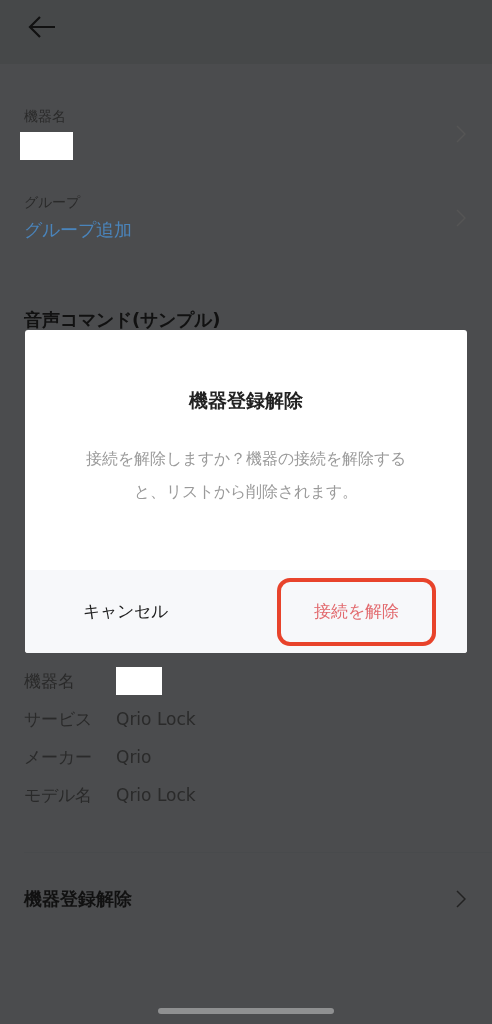  What do you see at coordinates (42, 27) in the screenshot?
I see `back-arrow-icon` at bounding box center [42, 27].